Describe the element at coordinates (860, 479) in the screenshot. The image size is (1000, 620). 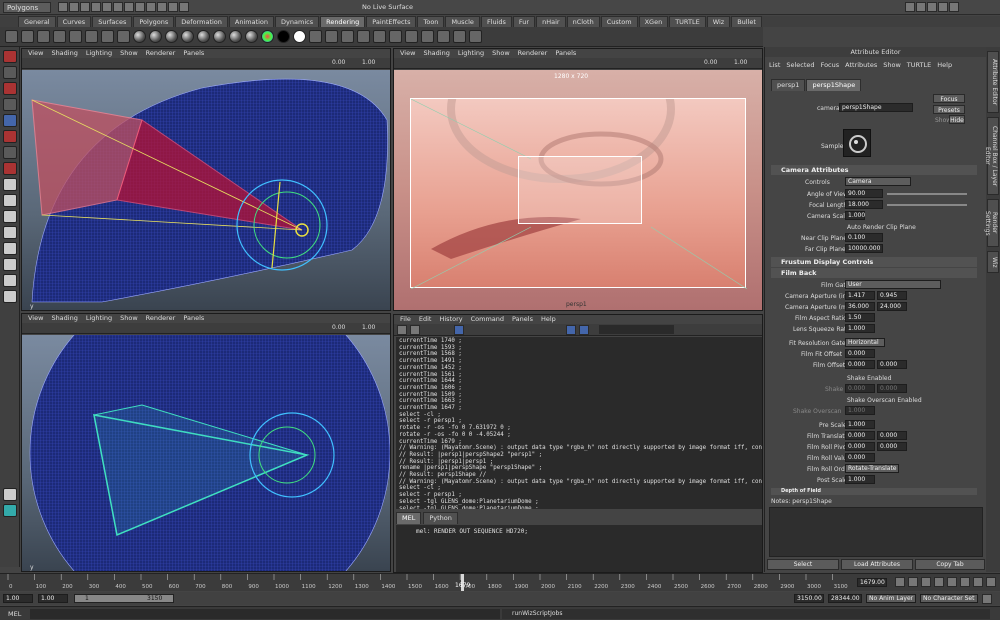
I see `post-scale-field: 1.000` at that location.